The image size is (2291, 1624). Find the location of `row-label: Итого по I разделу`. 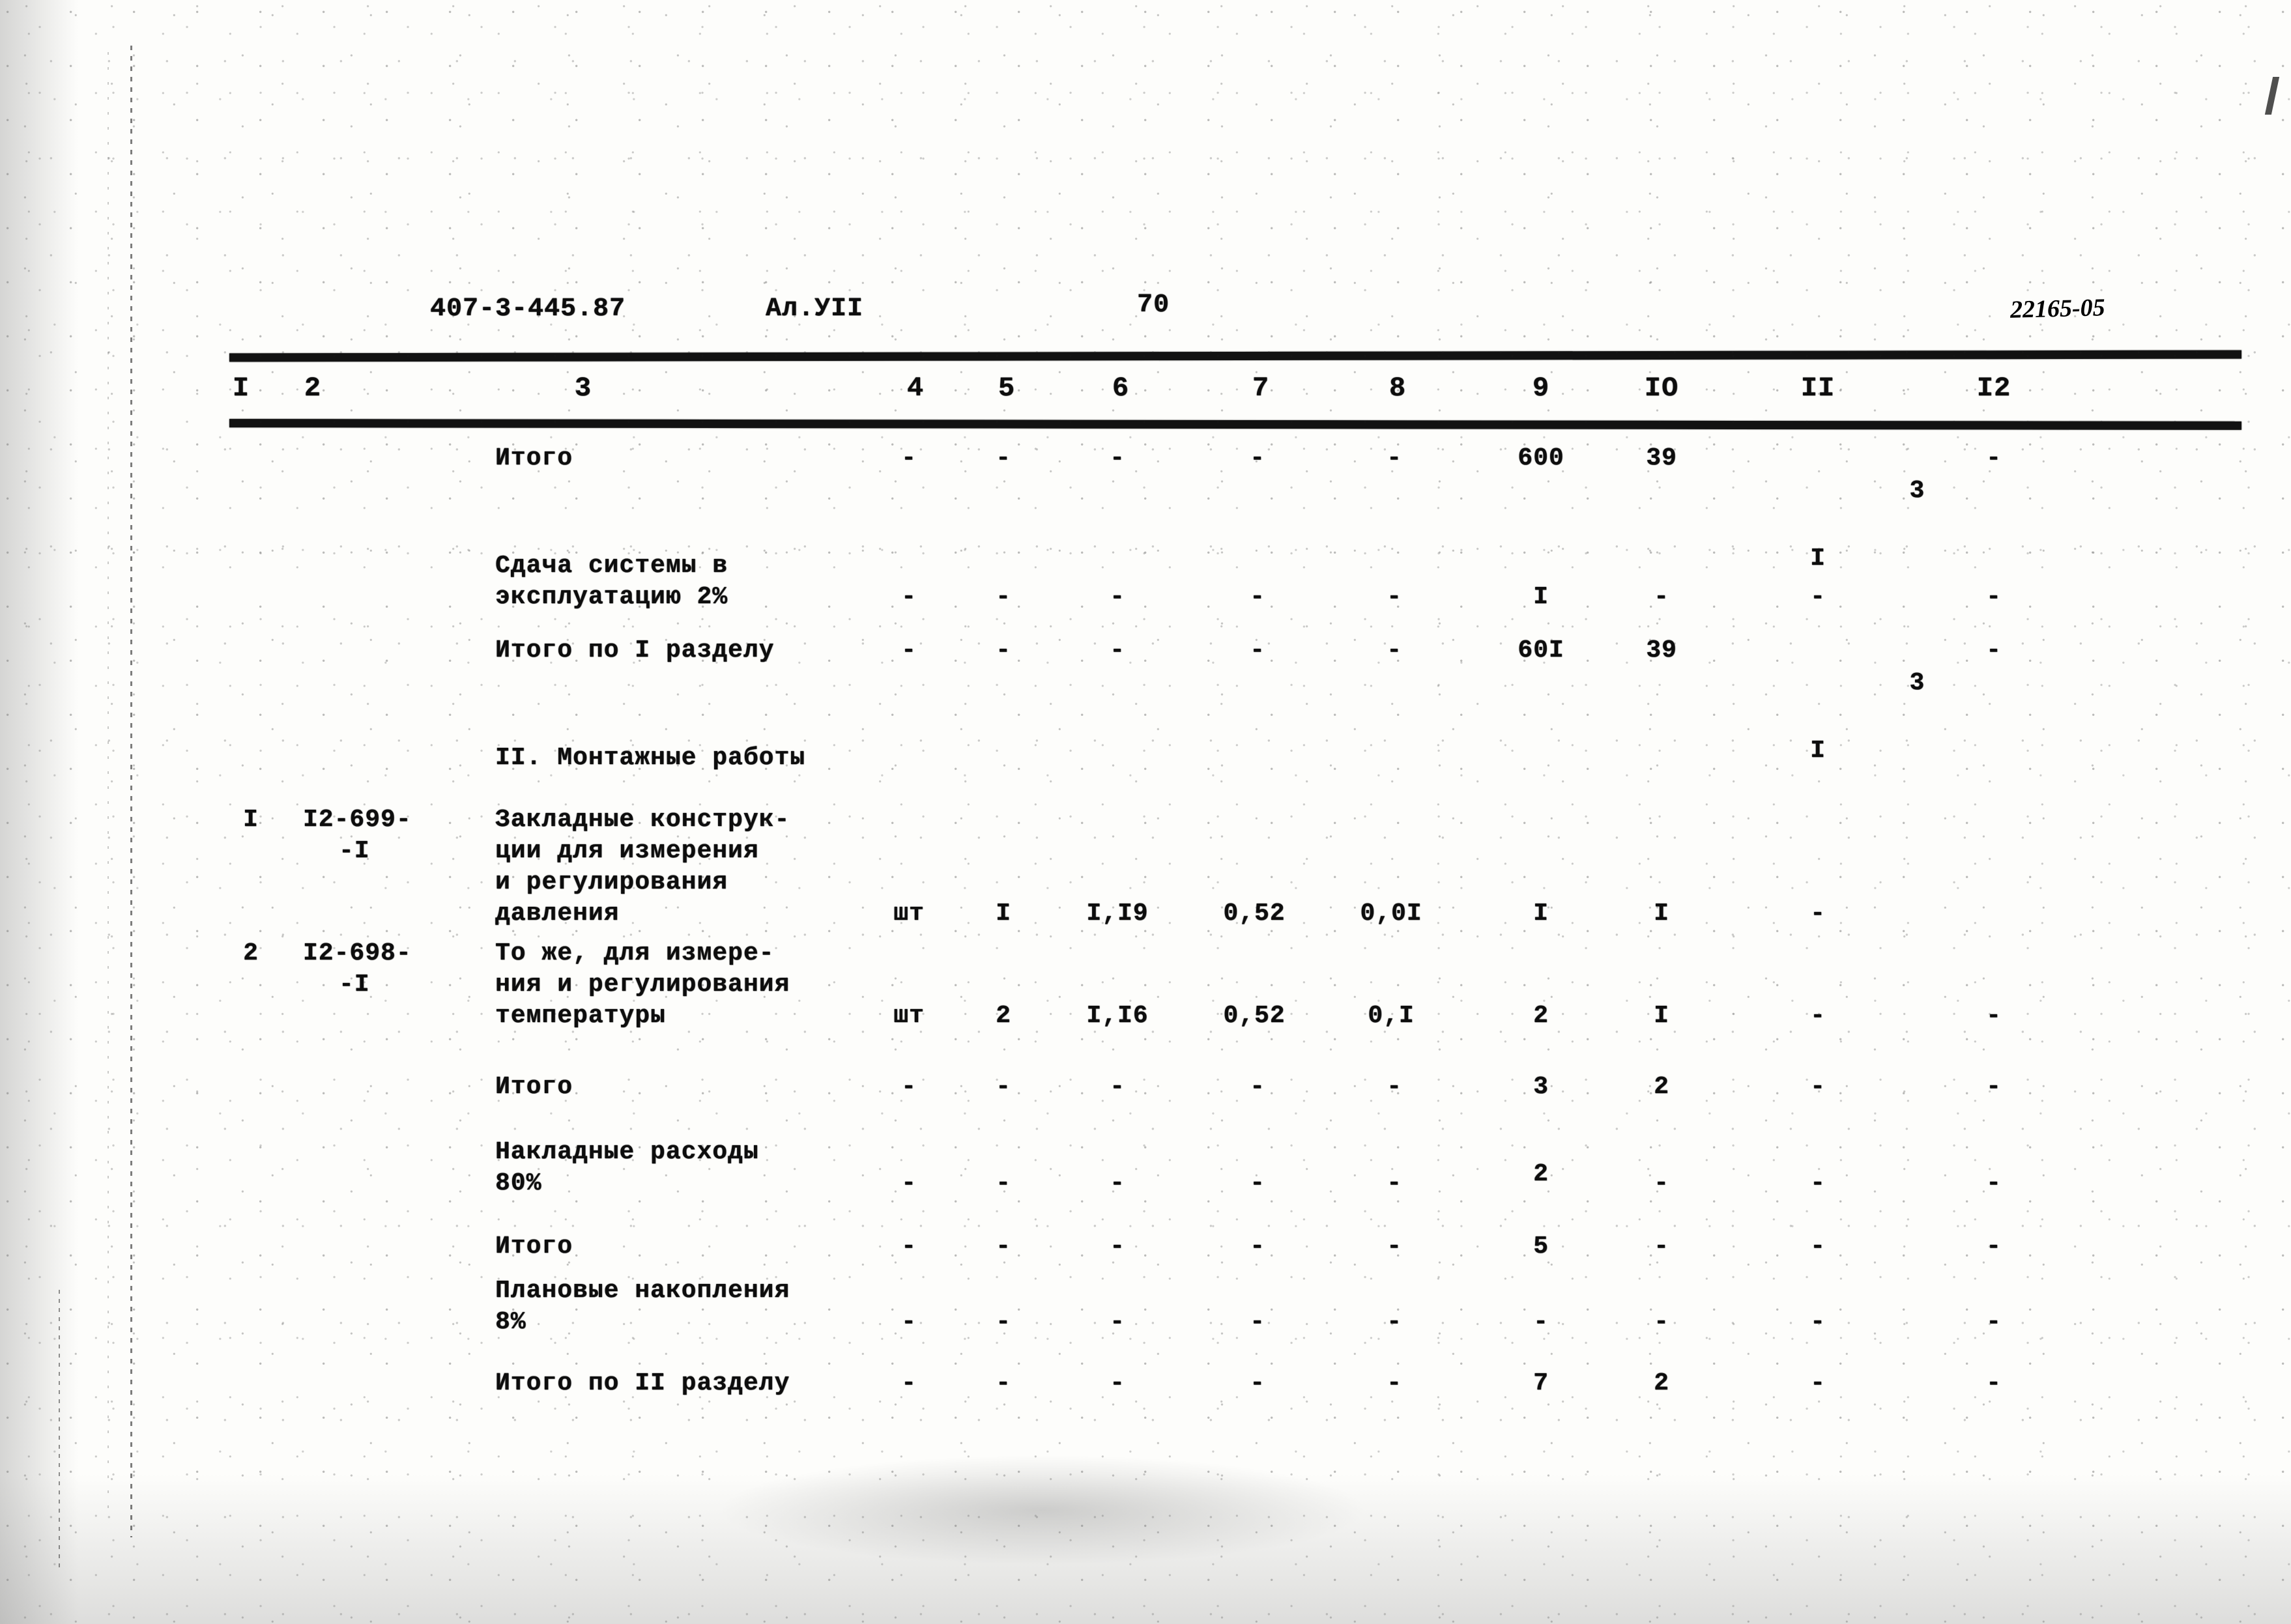

row-label: Итого по I разделу is located at coordinates (635, 650).